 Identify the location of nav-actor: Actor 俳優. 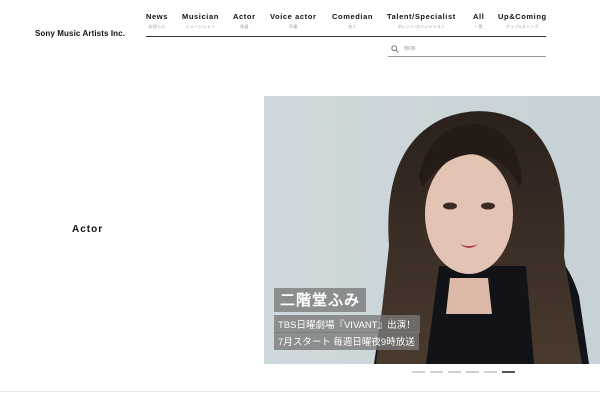
(244, 21).